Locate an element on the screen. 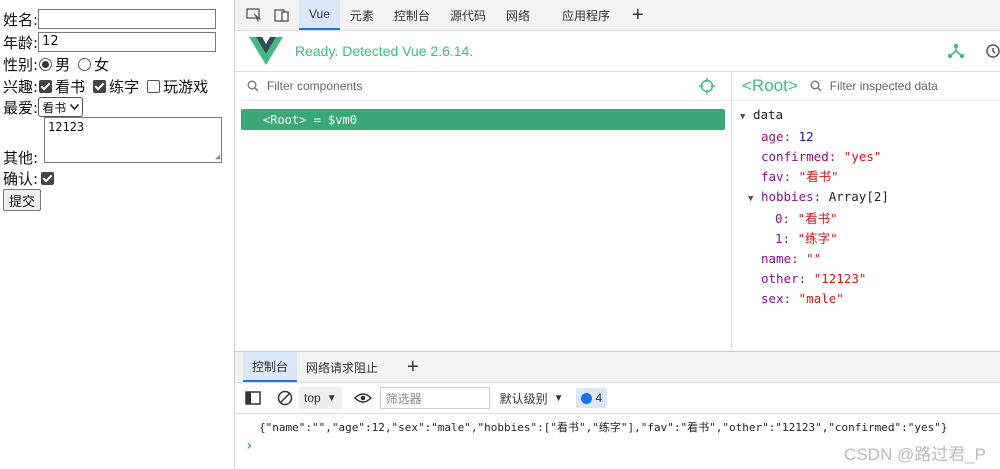 This screenshot has height=469, width=1000. hobby-label: 兴趣: is located at coordinates (21, 86).